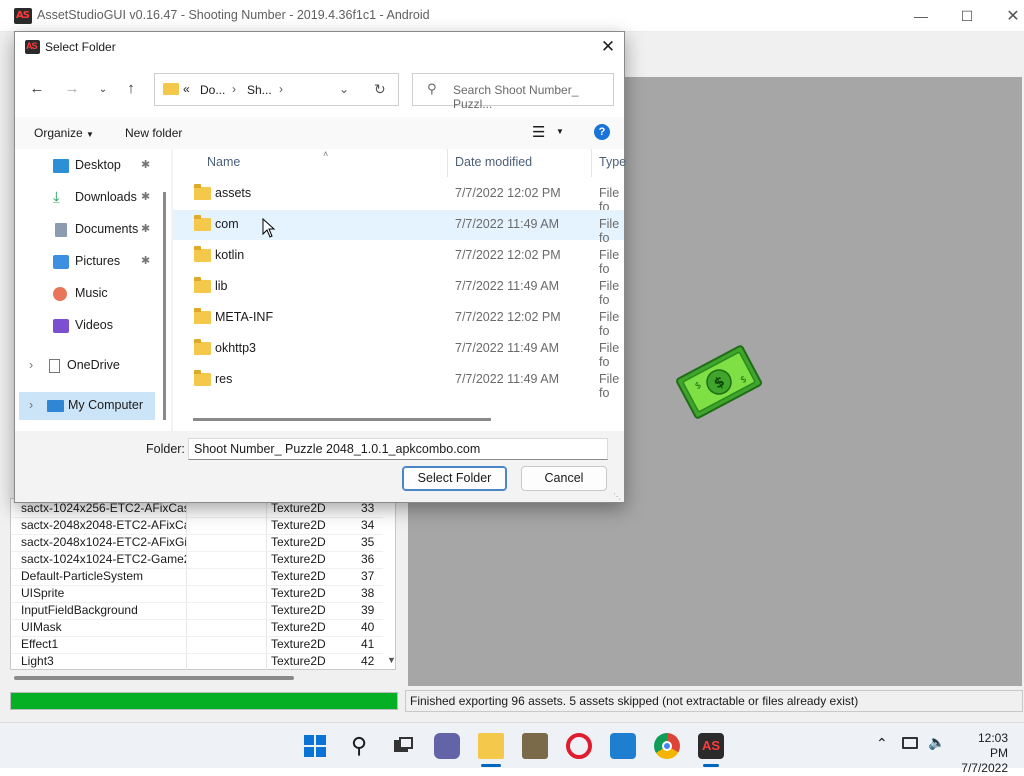  Describe the element at coordinates (197, 560) in the screenshot. I see `asset-row: sactx-1024x1024-ETC2-Game2... Texture2D 36` at that location.